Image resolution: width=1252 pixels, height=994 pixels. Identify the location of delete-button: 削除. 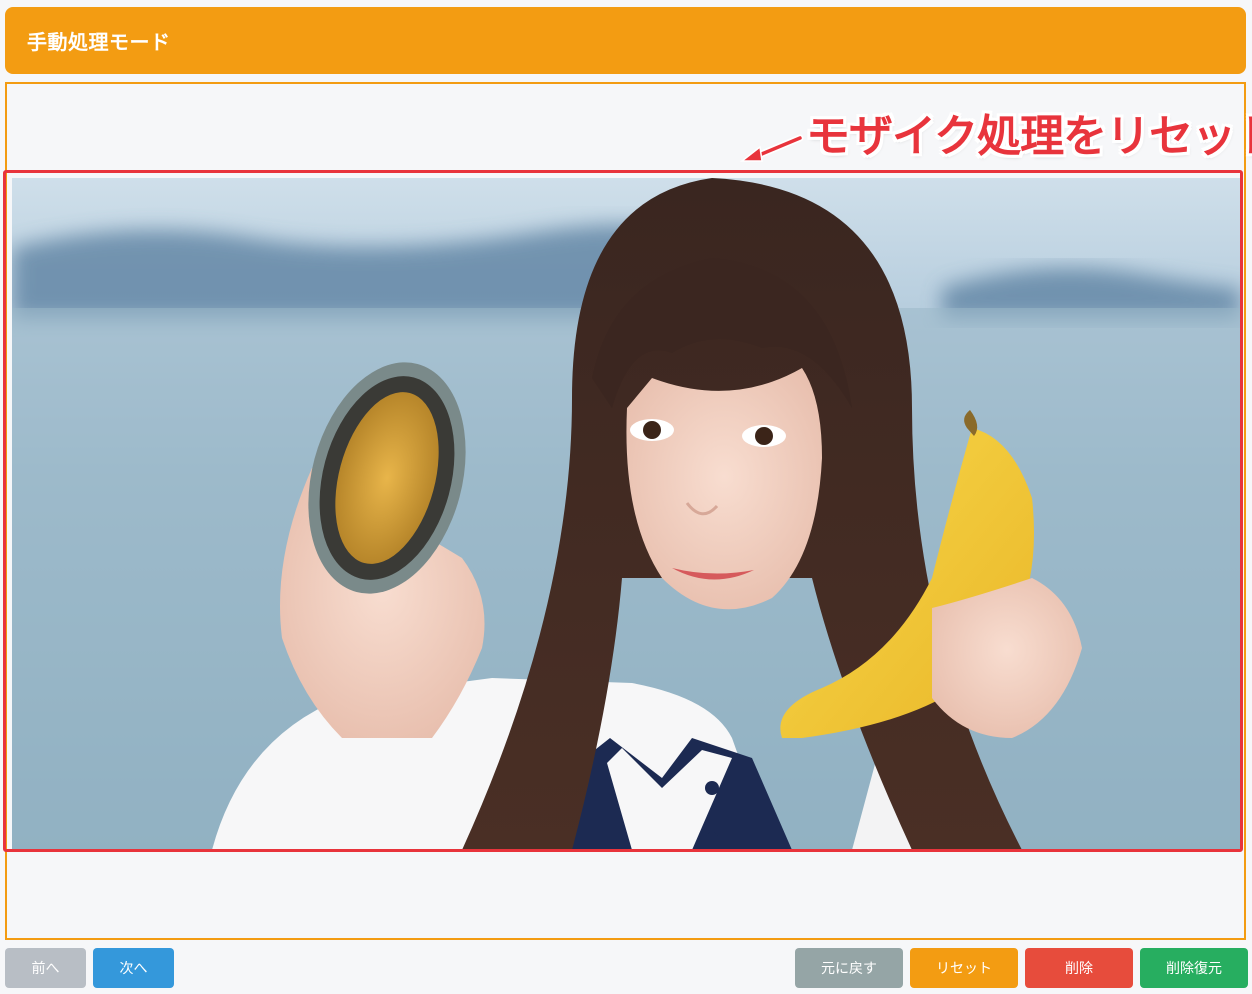
(1079, 968).